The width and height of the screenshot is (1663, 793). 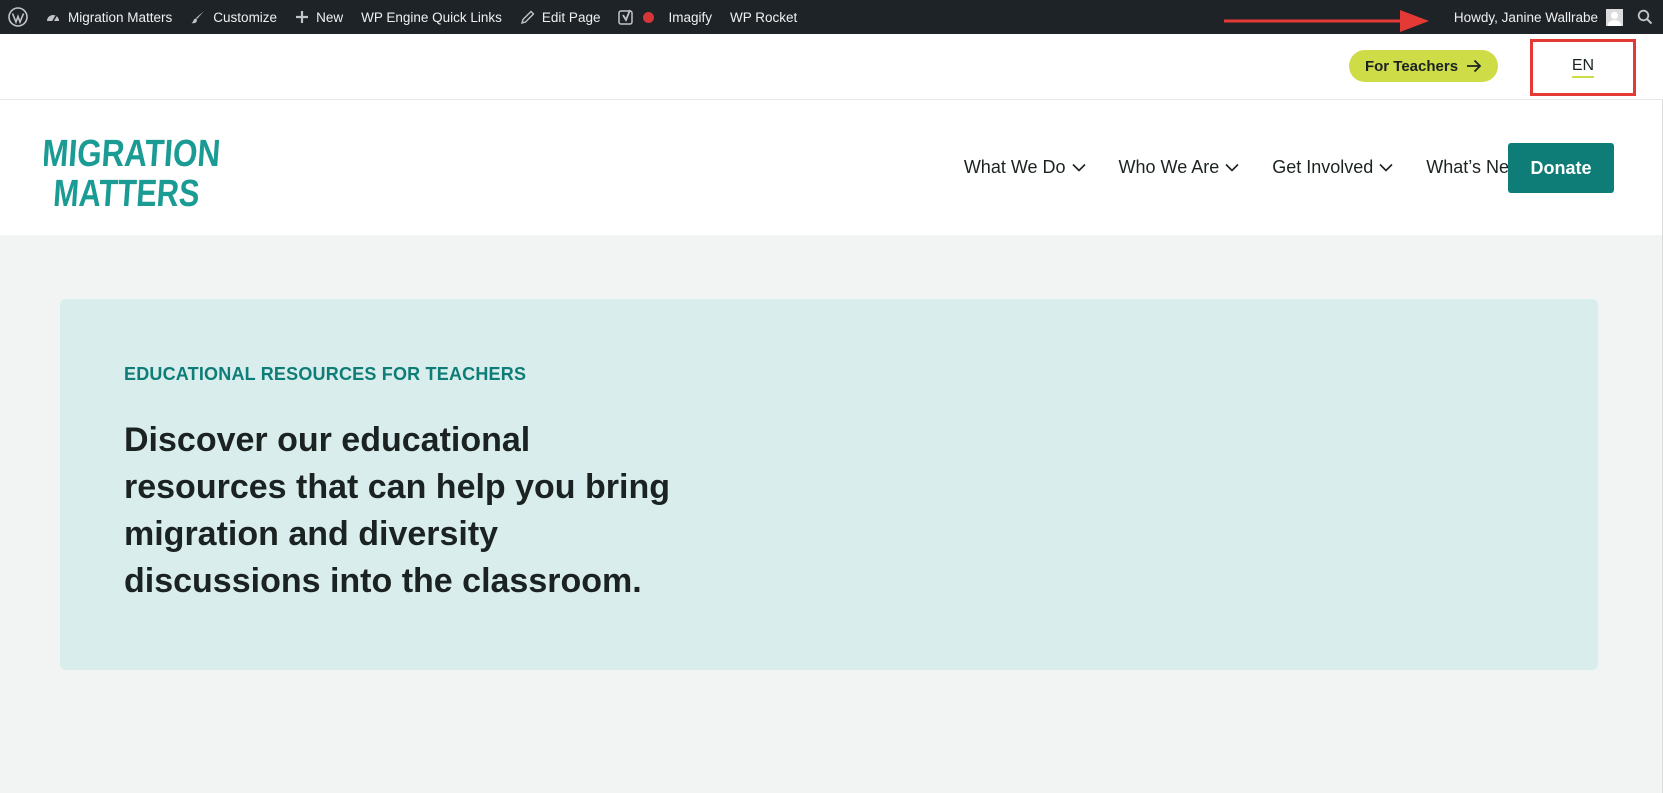 I want to click on admin-search-button, so click(x=1648, y=17).